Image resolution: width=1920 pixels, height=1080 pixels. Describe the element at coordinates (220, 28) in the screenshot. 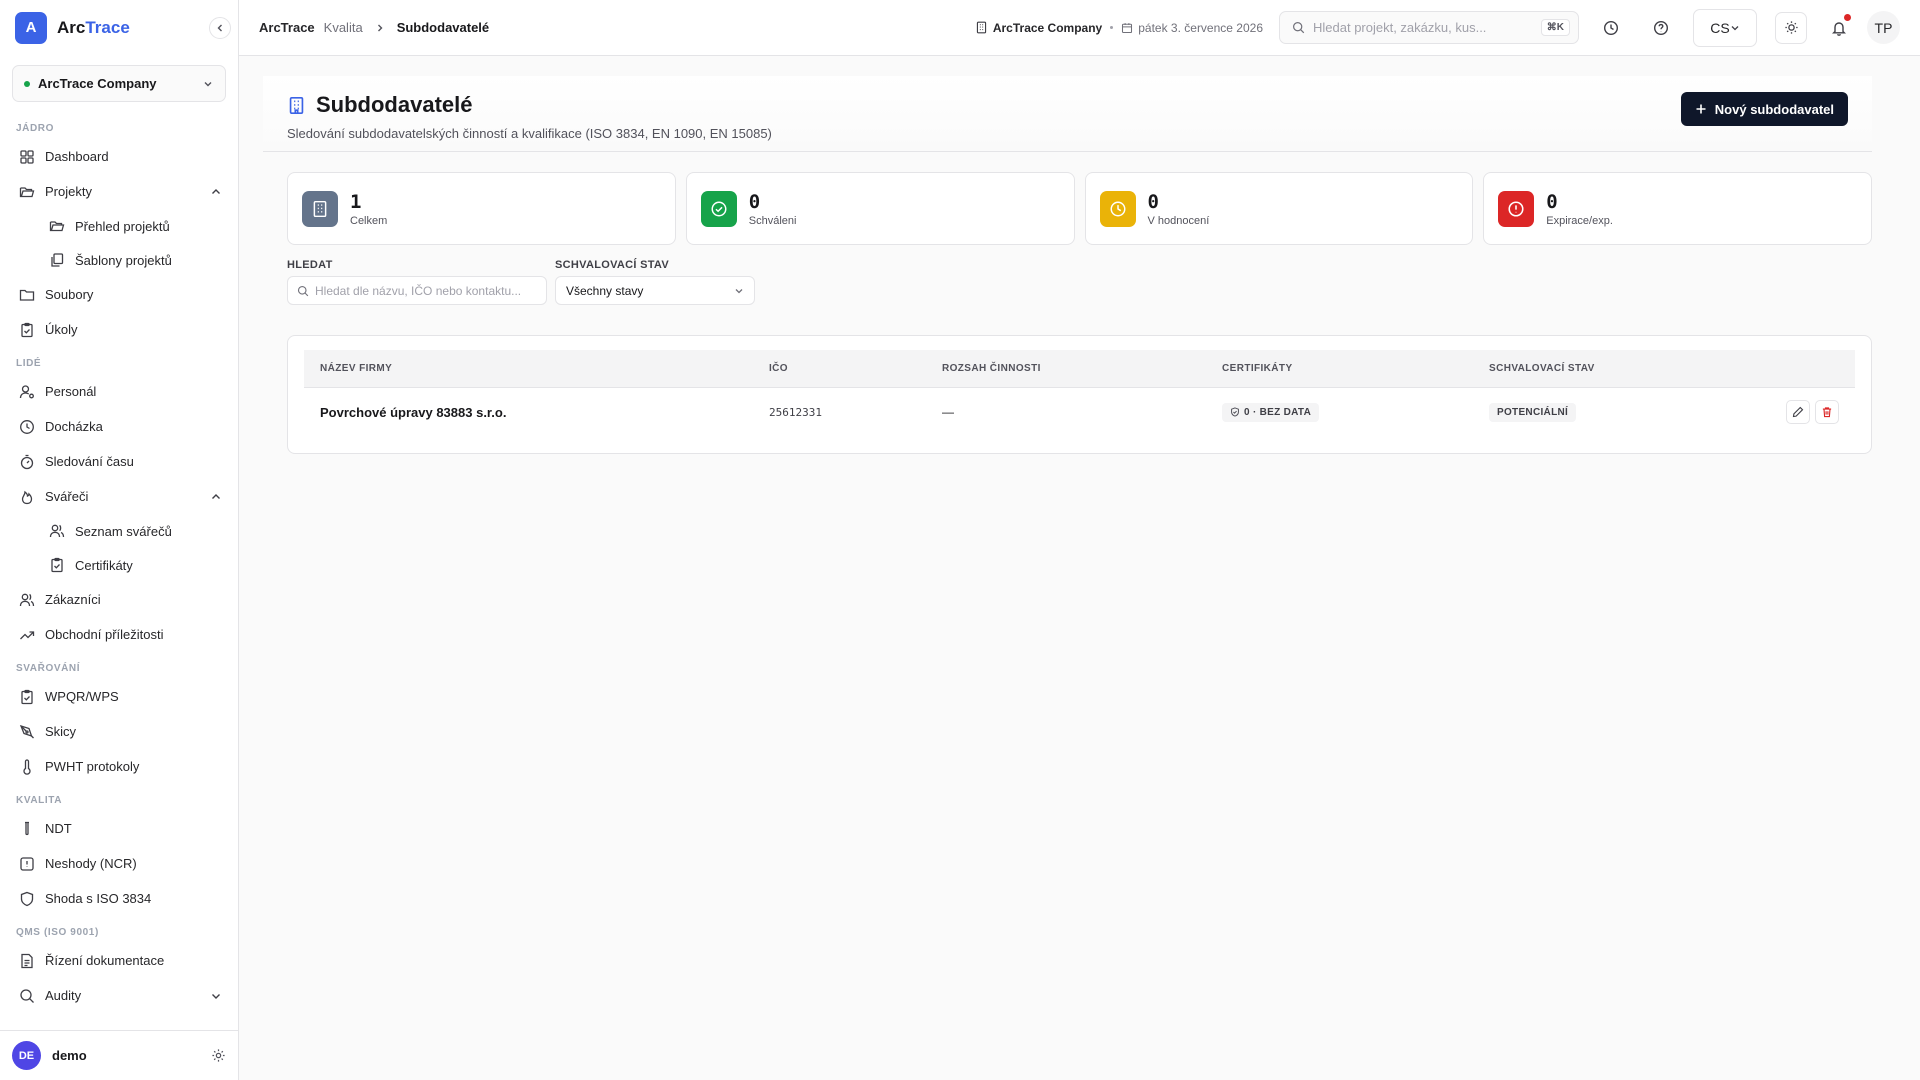

I see `collapse-sidebar-button` at that location.